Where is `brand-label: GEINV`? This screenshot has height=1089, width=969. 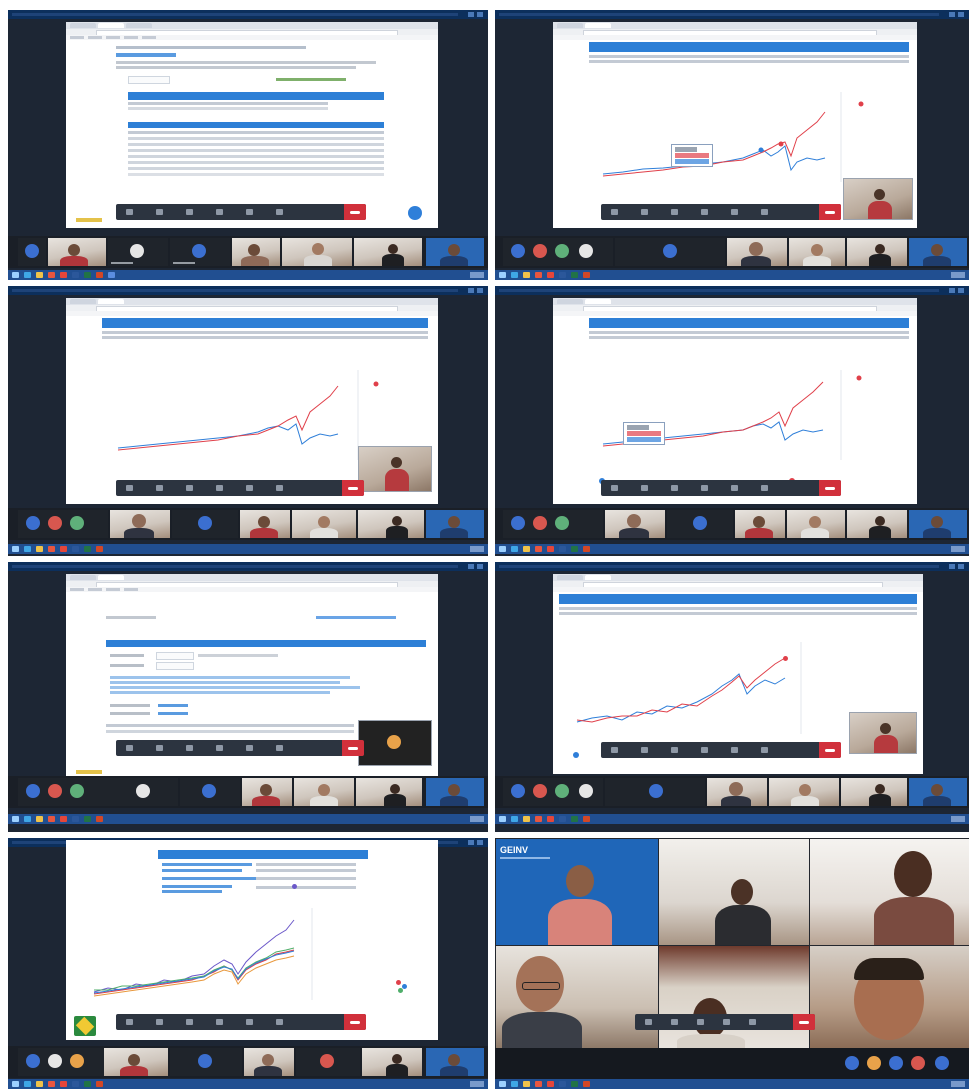 brand-label: GEINV is located at coordinates (514, 850).